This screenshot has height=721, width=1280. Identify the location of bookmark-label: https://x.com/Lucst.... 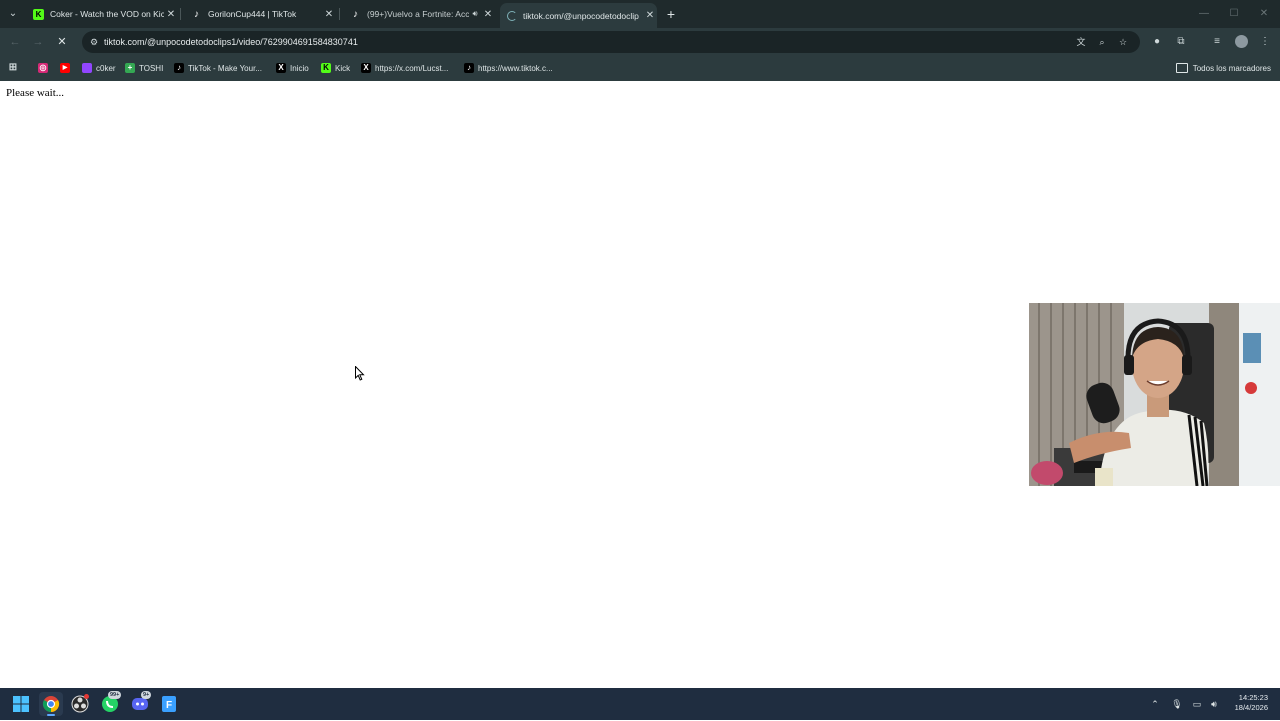
(412, 68).